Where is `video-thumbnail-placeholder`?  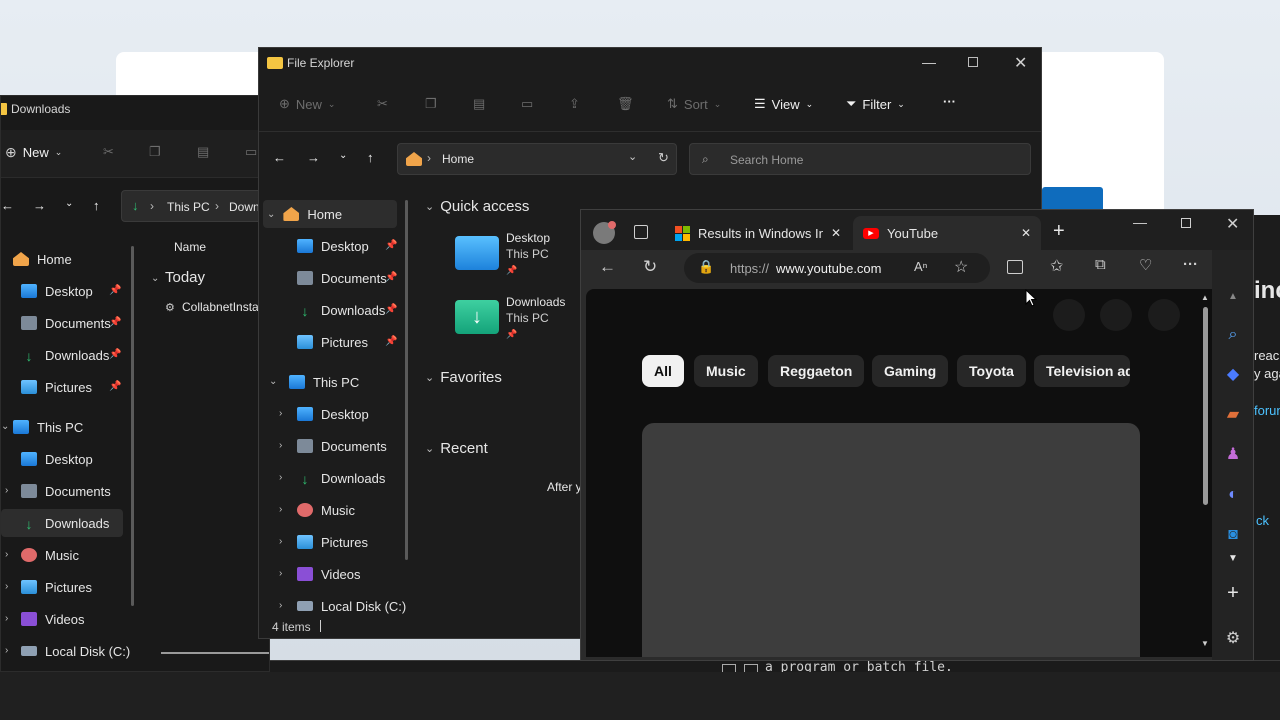
video-thumbnail-placeholder is located at coordinates (891, 540).